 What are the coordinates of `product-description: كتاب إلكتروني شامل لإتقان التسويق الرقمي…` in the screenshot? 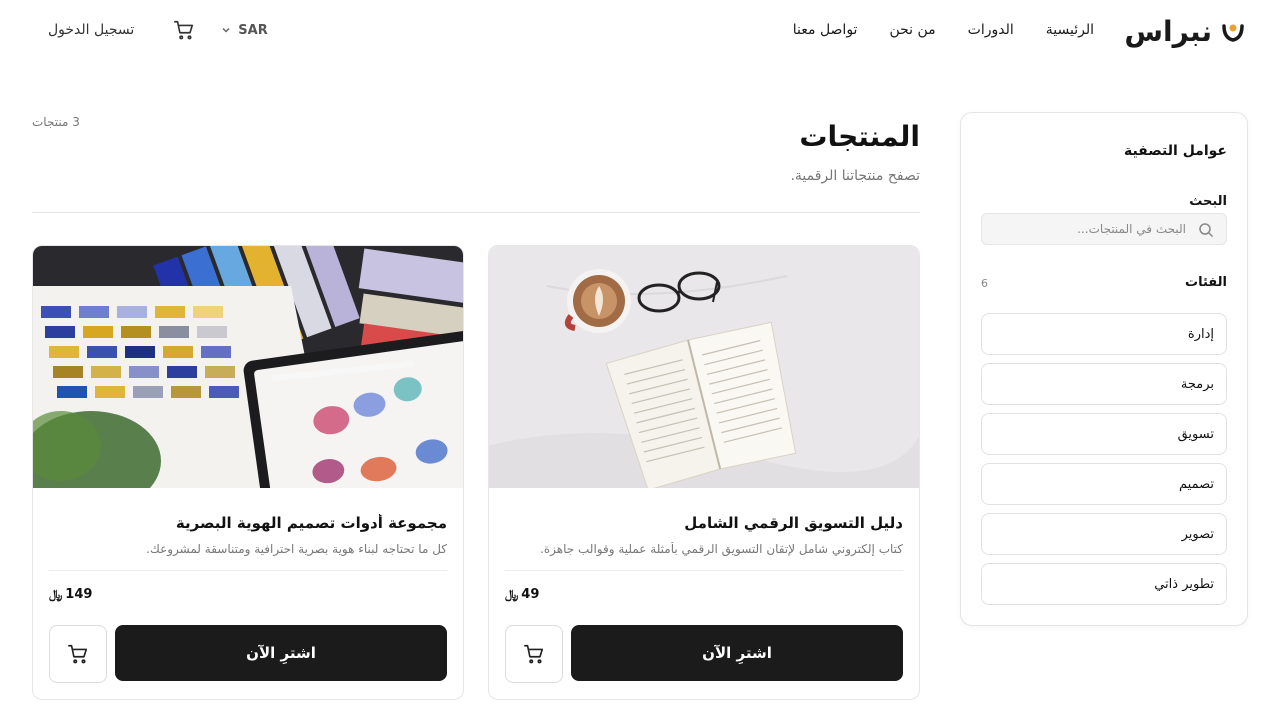 It's located at (721, 549).